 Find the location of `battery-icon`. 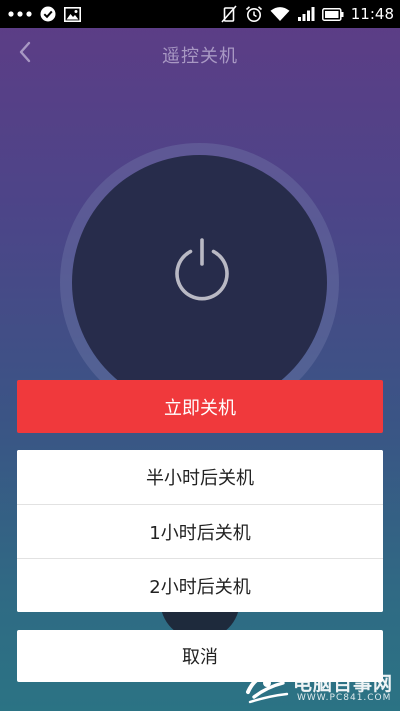

battery-icon is located at coordinates (332, 14).